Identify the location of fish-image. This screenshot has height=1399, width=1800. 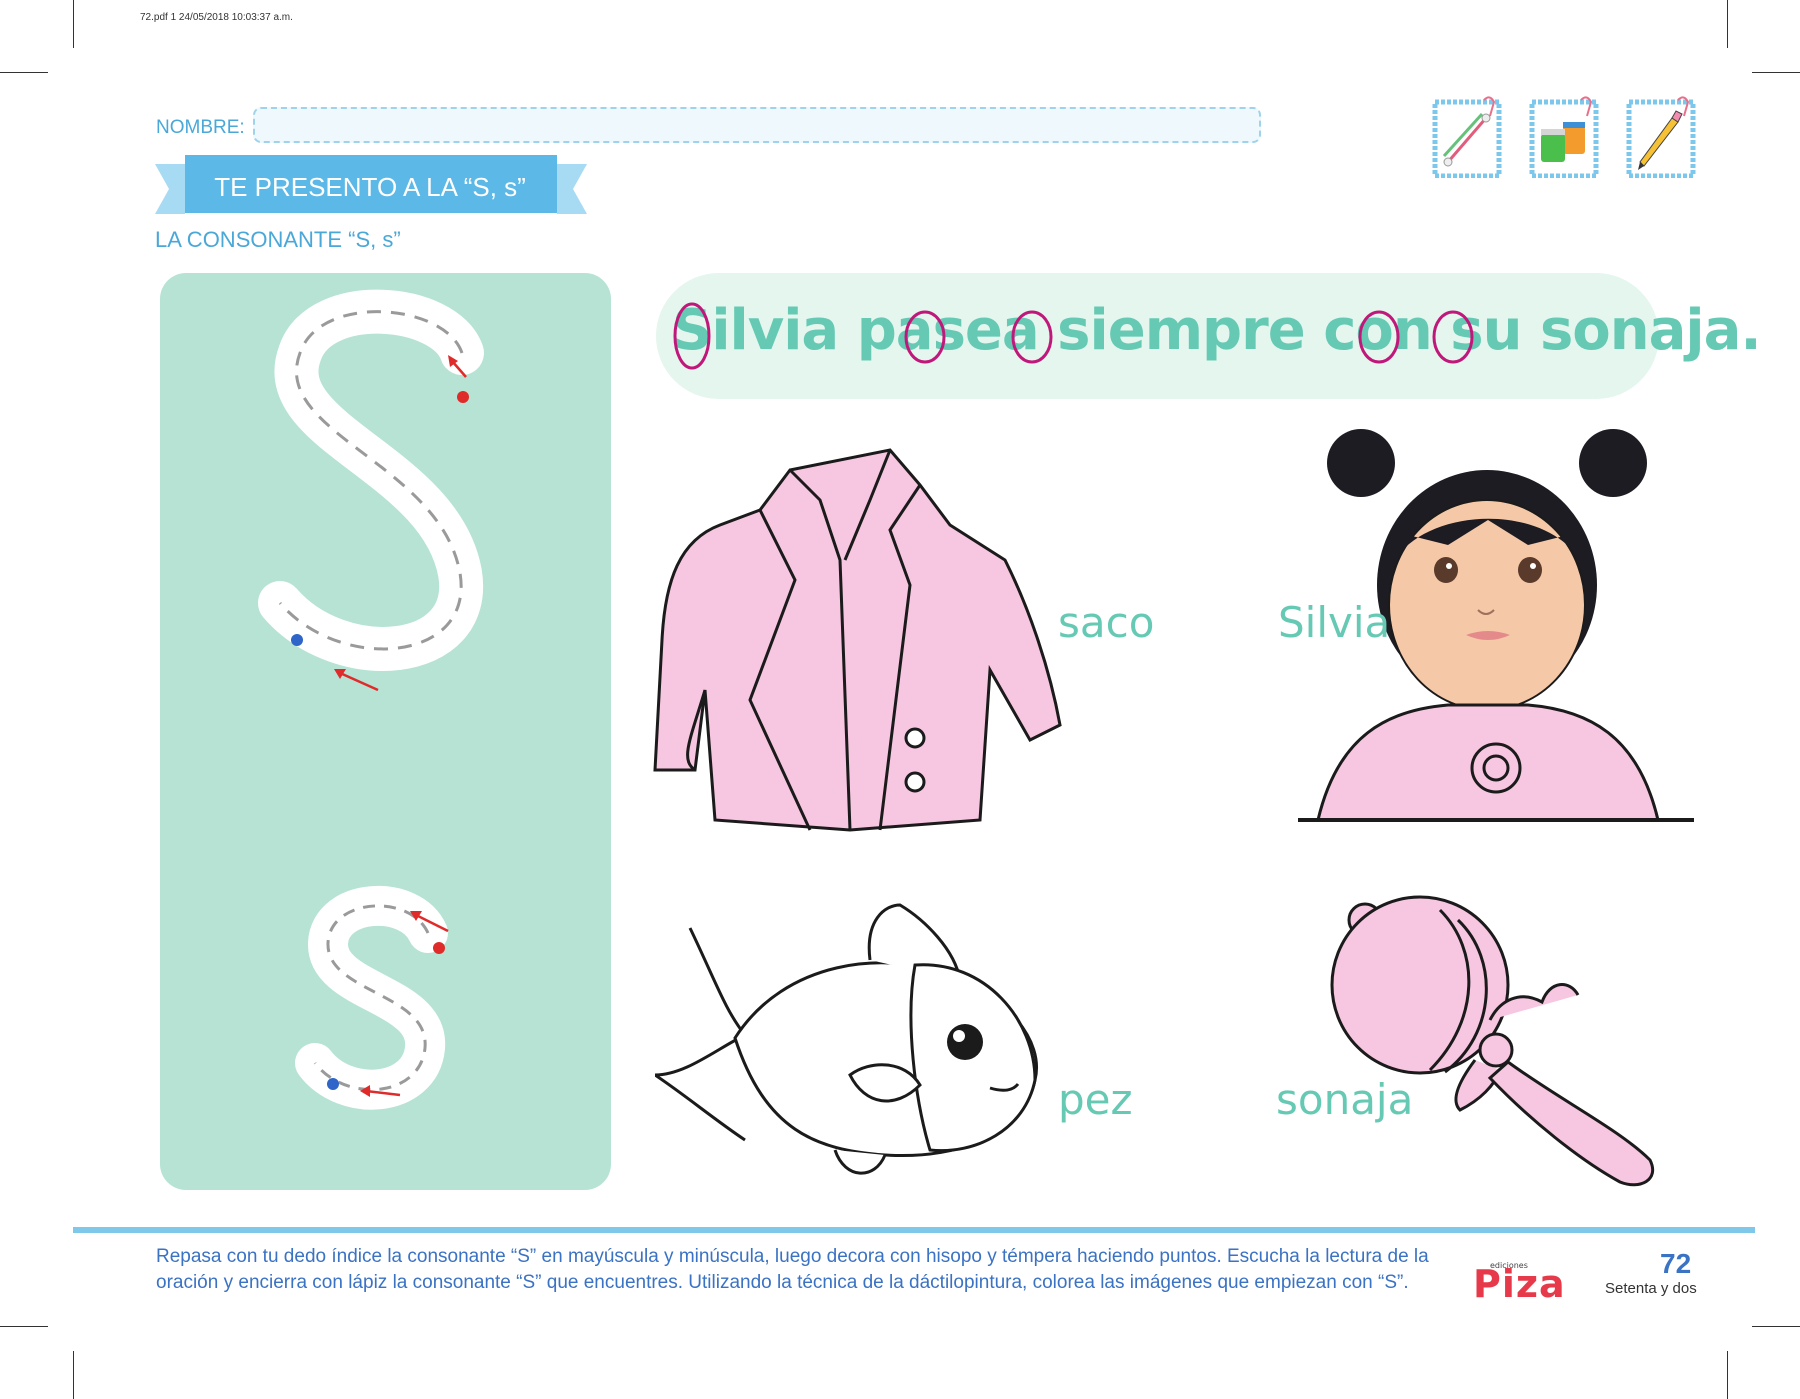
(846, 1039).